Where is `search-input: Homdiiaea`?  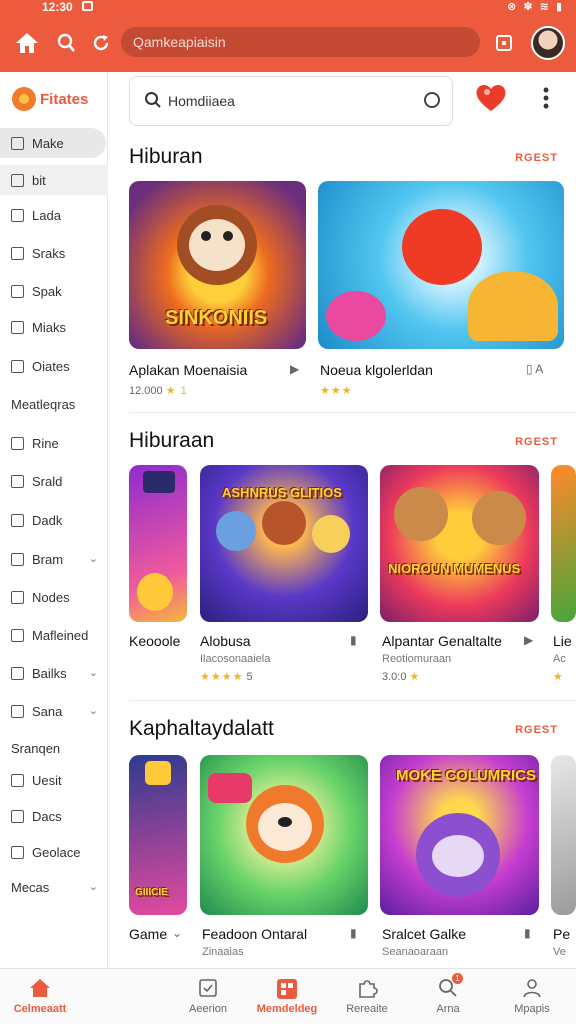
search-input: Homdiiaea is located at coordinates (291, 101).